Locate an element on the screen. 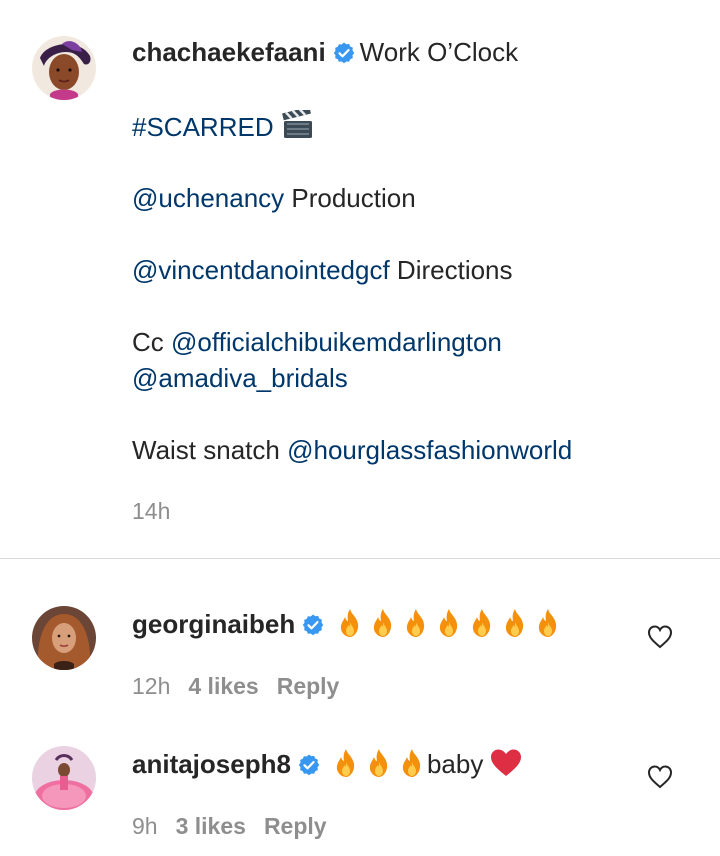  timestamp: 12h is located at coordinates (151, 686).